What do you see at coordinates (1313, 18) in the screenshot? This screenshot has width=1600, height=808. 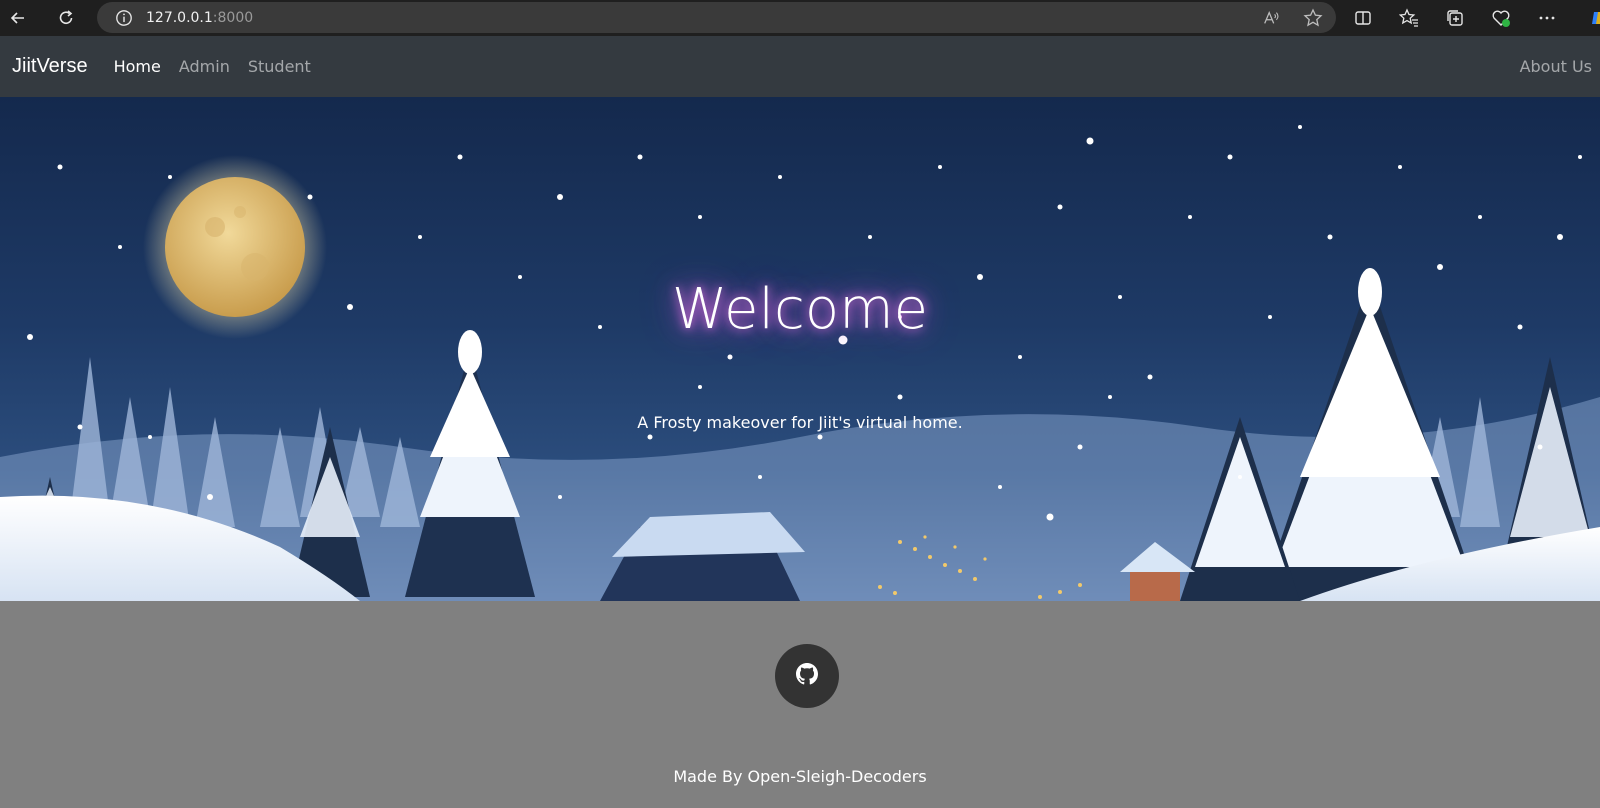 I see `favorite-star-icon` at bounding box center [1313, 18].